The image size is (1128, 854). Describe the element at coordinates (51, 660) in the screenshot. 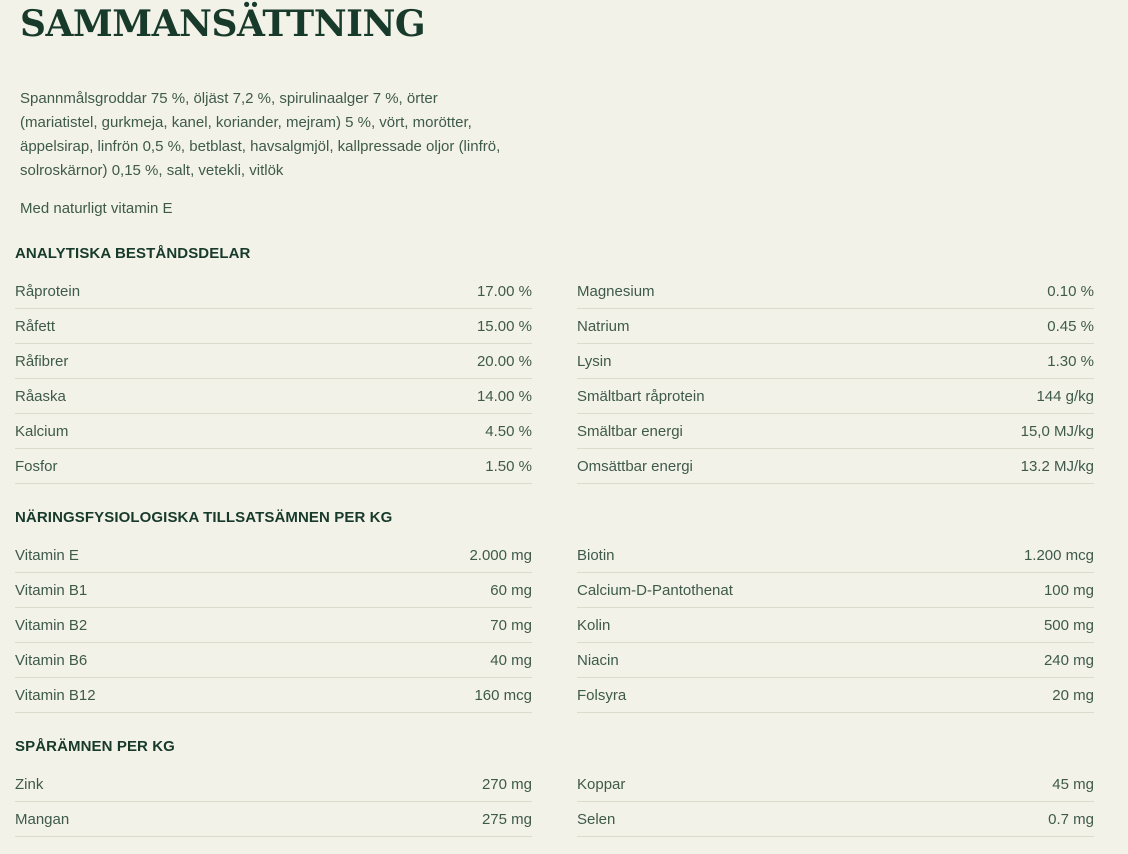

I see `row-label: Vitamin B6` at that location.